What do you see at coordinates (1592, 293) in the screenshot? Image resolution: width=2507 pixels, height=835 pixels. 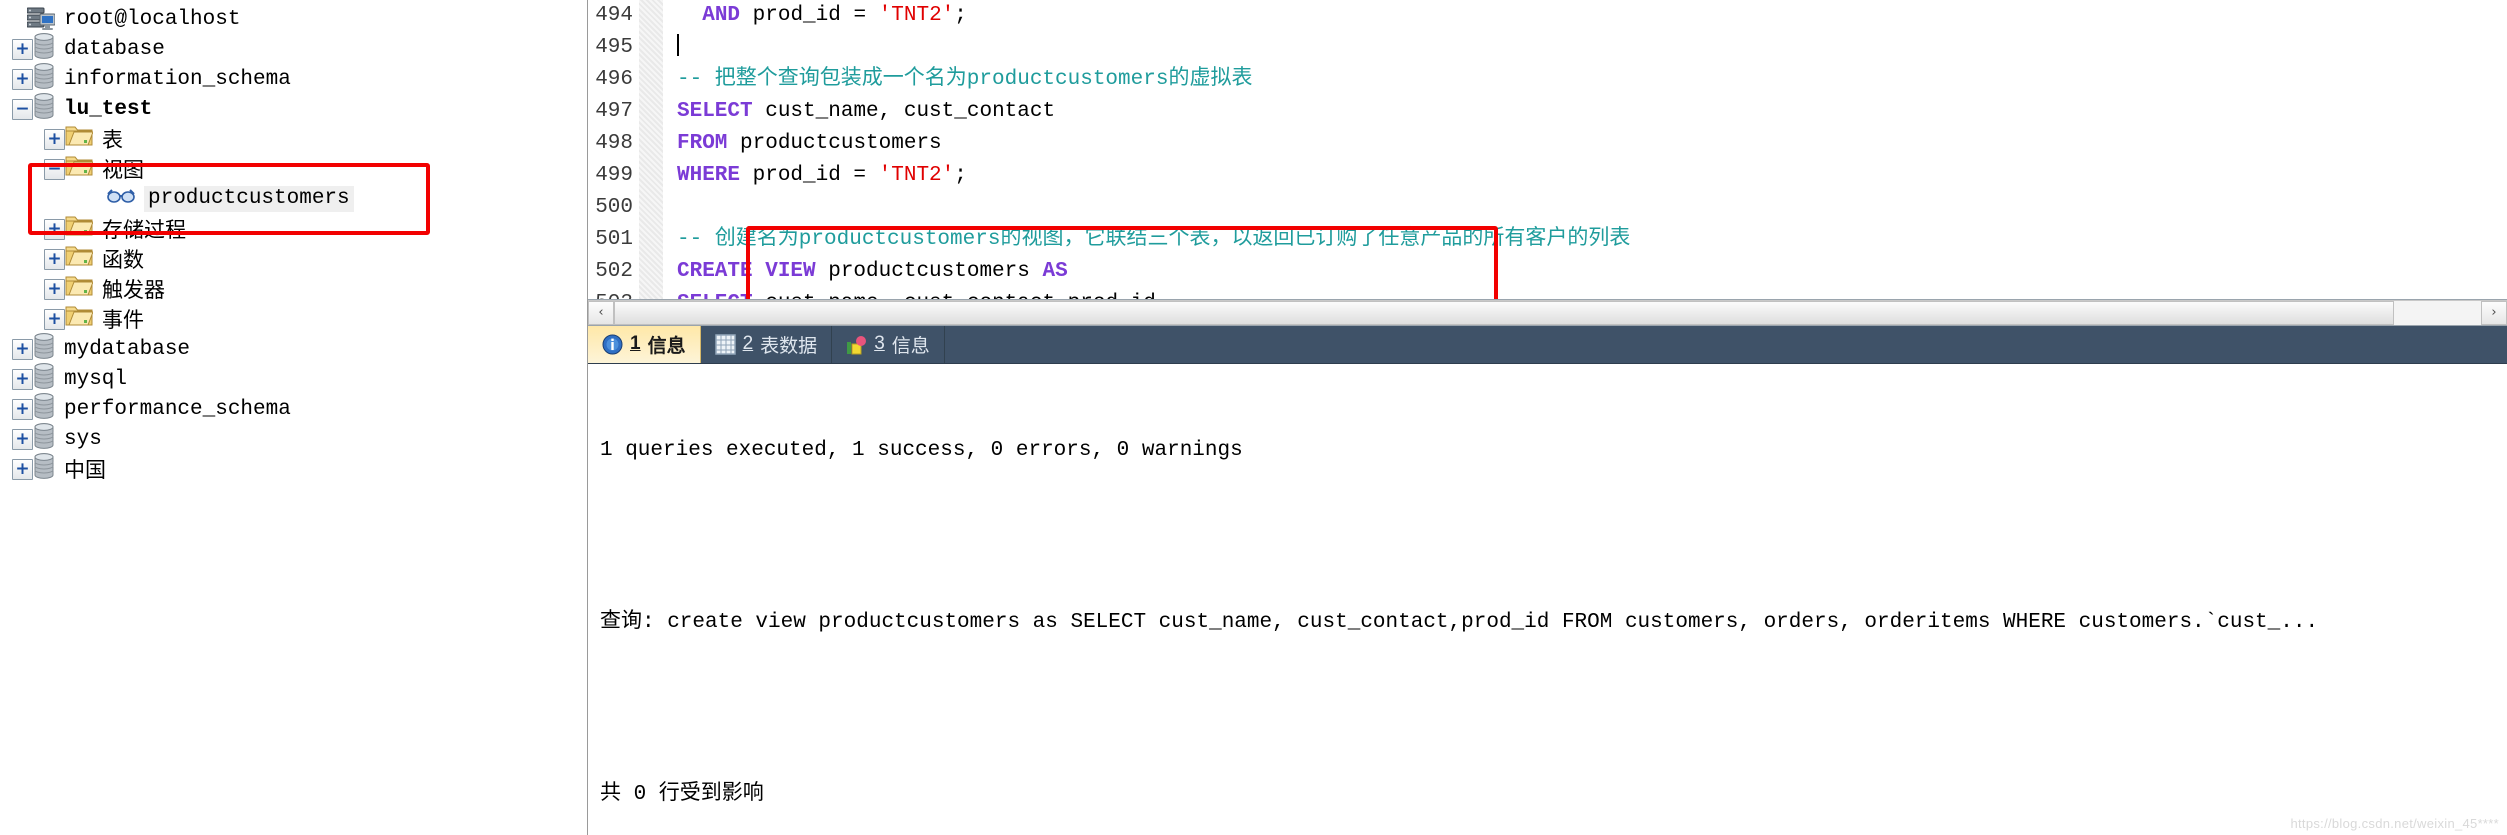 I see `code-line: SELECT cust_name, cust_contact,prod_id` at bounding box center [1592, 293].